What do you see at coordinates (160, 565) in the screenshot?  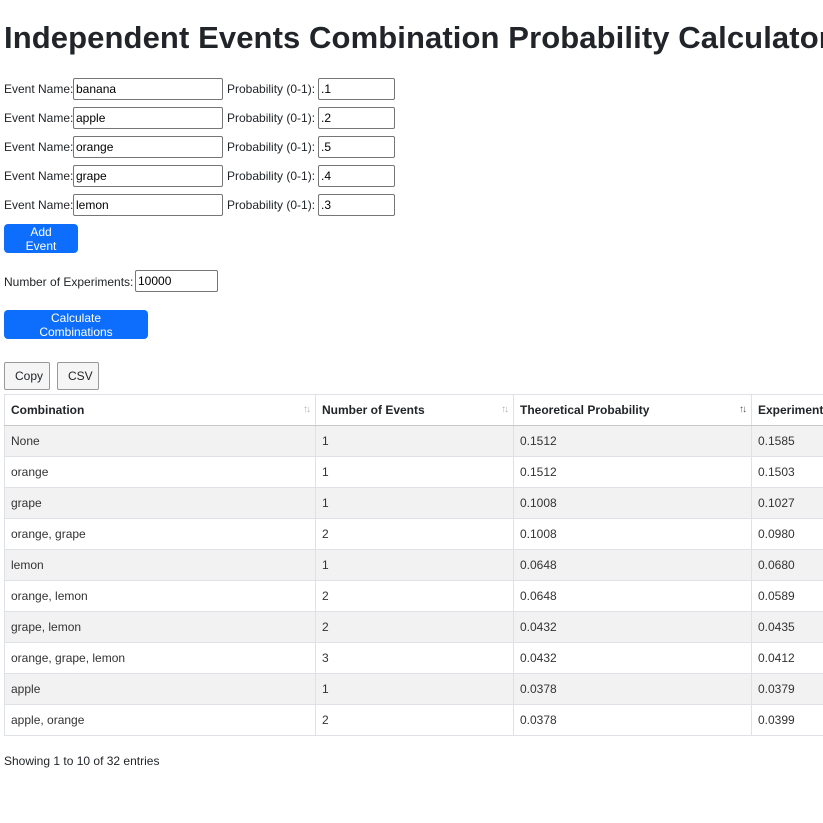 I see `cell-combination: lemon` at bounding box center [160, 565].